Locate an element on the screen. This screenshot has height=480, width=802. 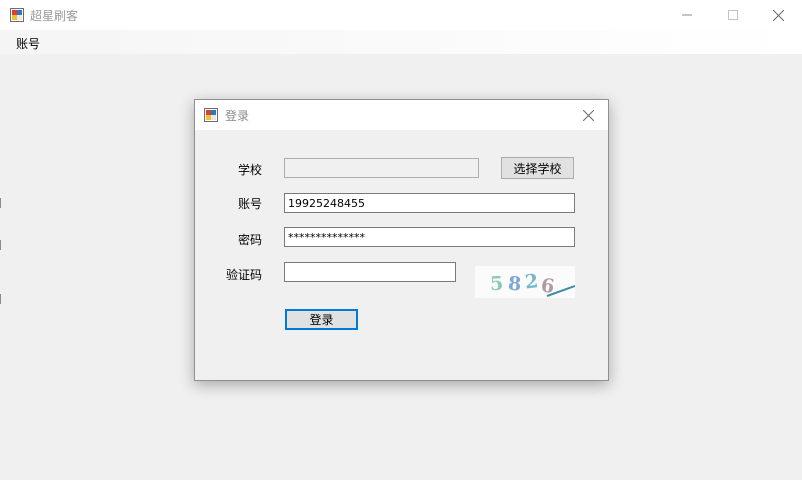
password-field is located at coordinates (429, 237).